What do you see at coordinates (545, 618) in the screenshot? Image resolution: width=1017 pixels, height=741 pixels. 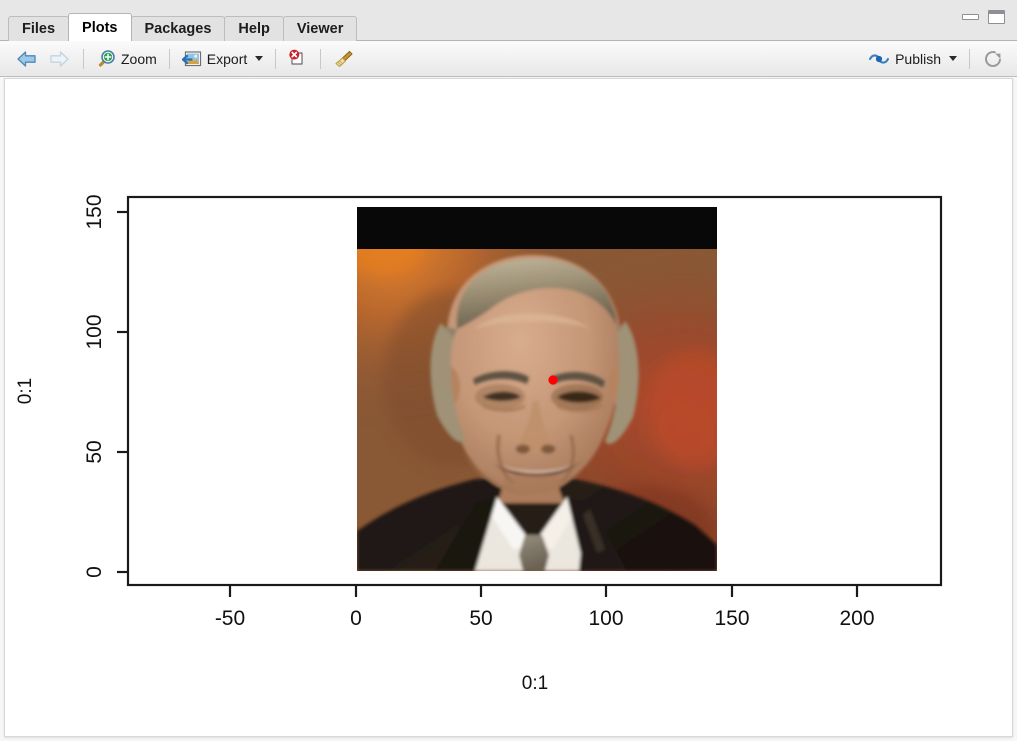 I see `x-axis-tick-labels: -50 0 50 100 150 200` at bounding box center [545, 618].